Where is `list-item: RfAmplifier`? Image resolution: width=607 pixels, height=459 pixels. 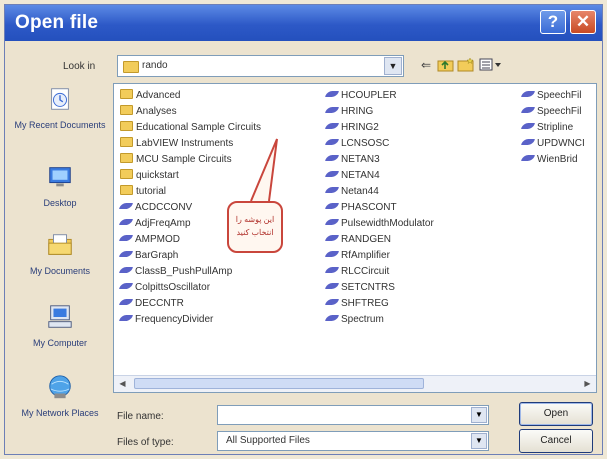 list-item: RfAmplifier is located at coordinates (379, 256).